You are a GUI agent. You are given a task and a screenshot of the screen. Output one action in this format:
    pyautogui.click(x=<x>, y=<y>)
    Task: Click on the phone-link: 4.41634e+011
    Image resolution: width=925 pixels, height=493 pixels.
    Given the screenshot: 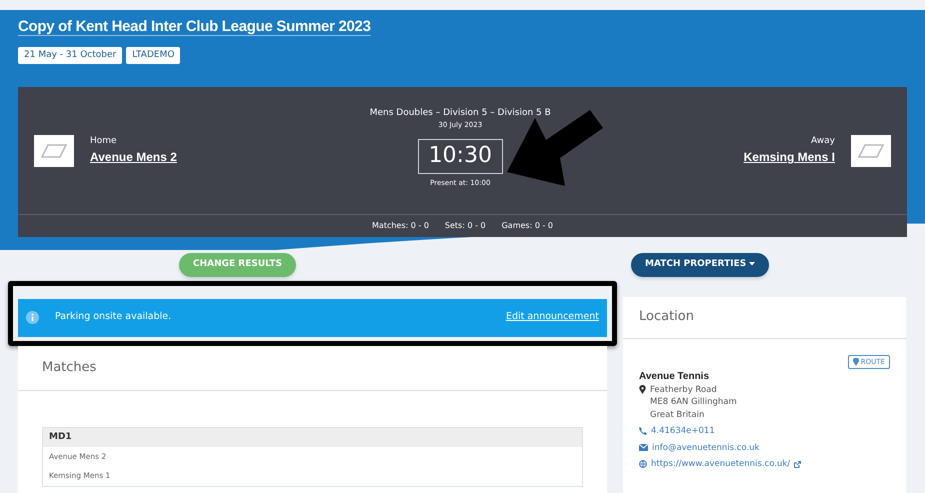 What is the action you would take?
    pyautogui.click(x=683, y=431)
    